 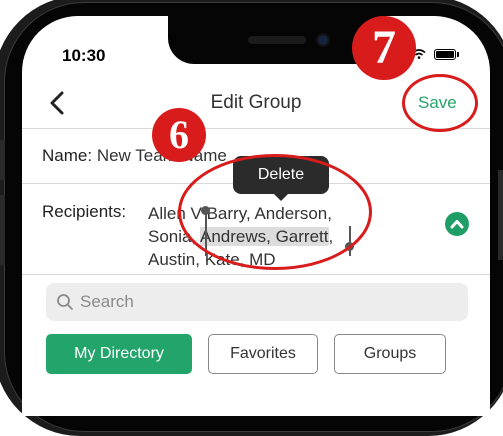 I want to click on tab-my-directory: My Directory, so click(x=119, y=354).